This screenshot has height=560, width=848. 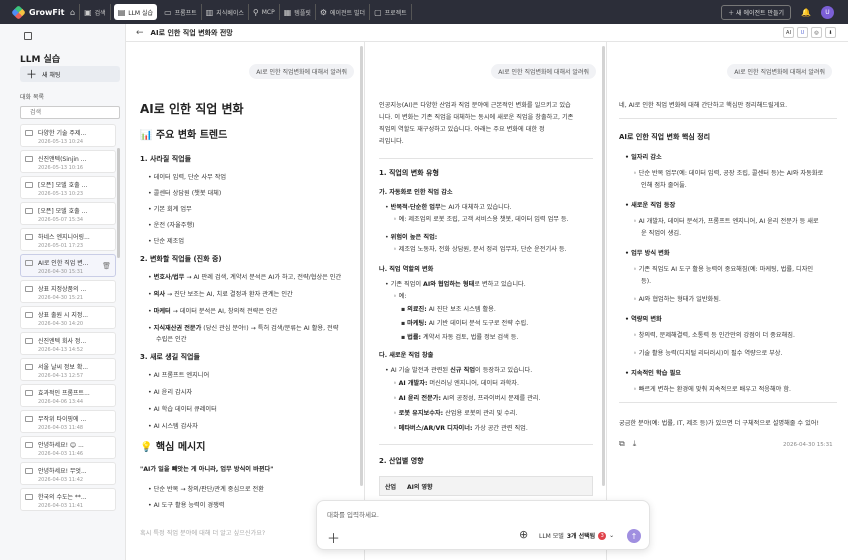 I want to click on summary-line: ◦ AI와 협업하는 형태가 일반화됨., so click(x=677, y=299).